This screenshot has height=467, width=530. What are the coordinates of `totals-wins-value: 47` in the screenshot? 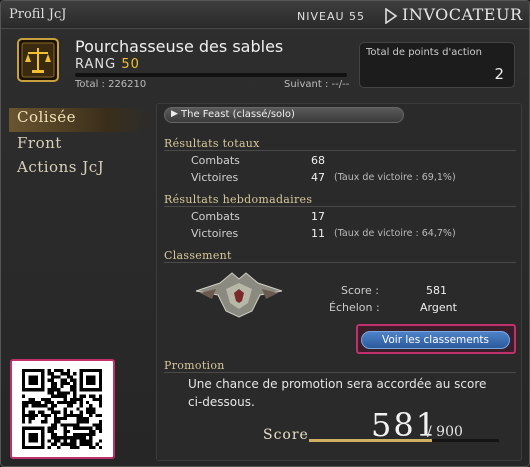 It's located at (318, 177).